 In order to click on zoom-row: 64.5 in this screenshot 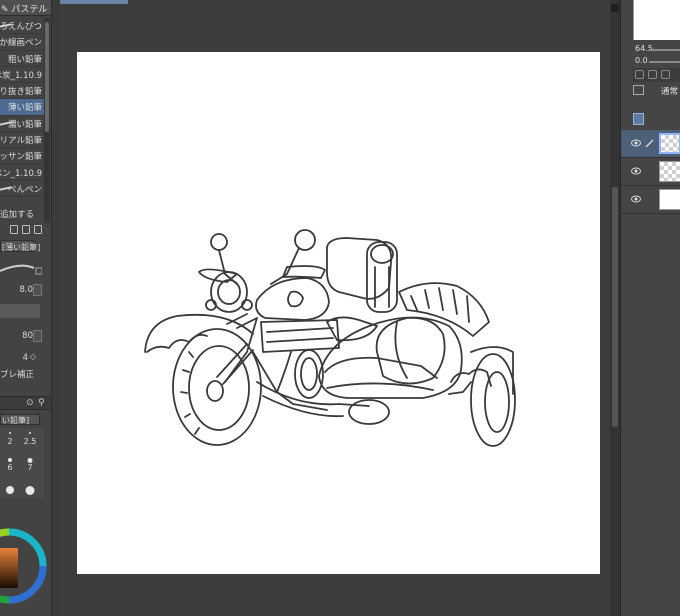, I will do `click(656, 49)`.